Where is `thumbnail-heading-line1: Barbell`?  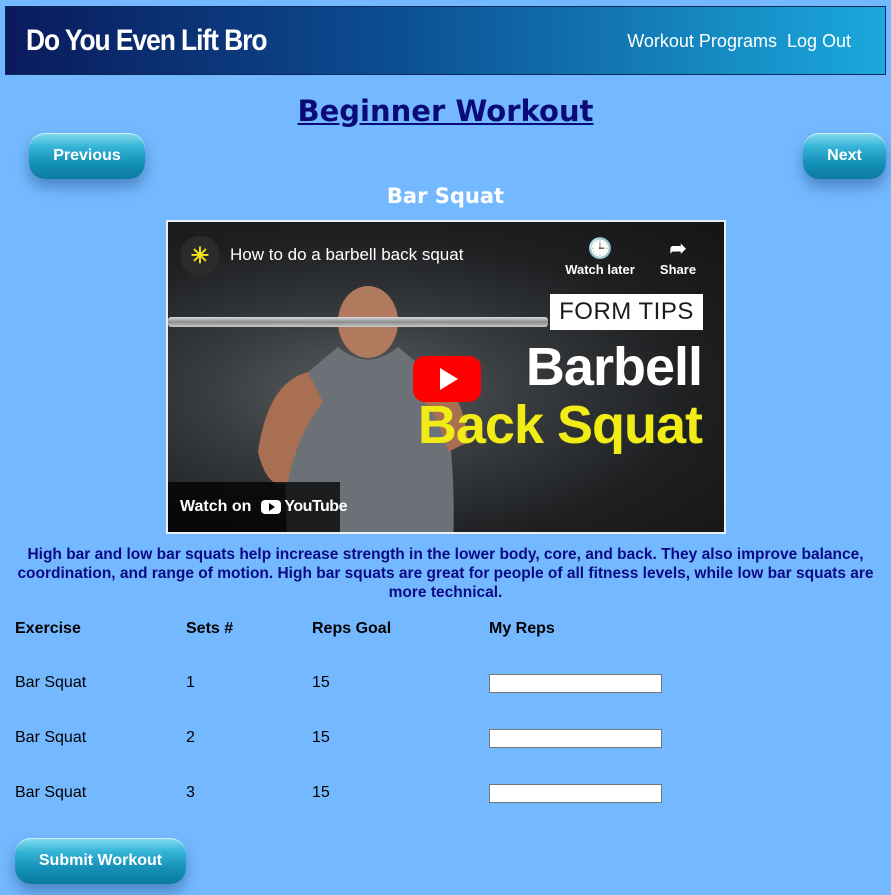 thumbnail-heading-line1: Barbell is located at coordinates (614, 367).